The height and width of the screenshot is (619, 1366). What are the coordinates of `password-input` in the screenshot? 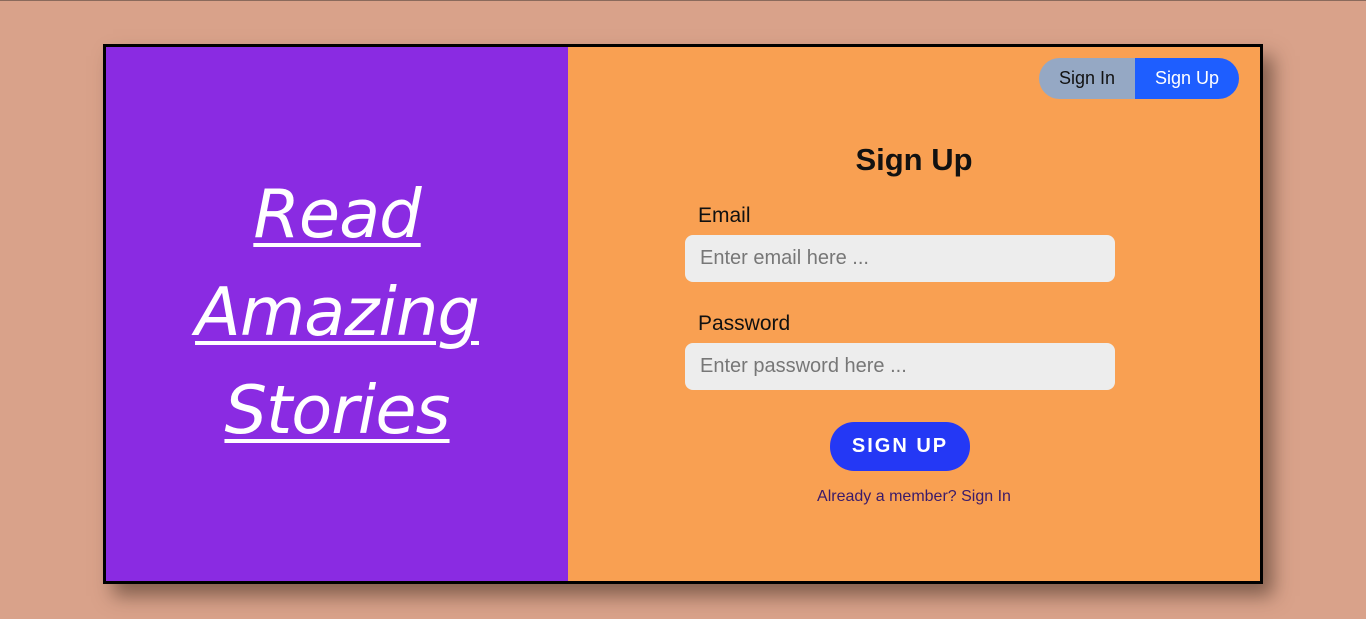 It's located at (900, 366).